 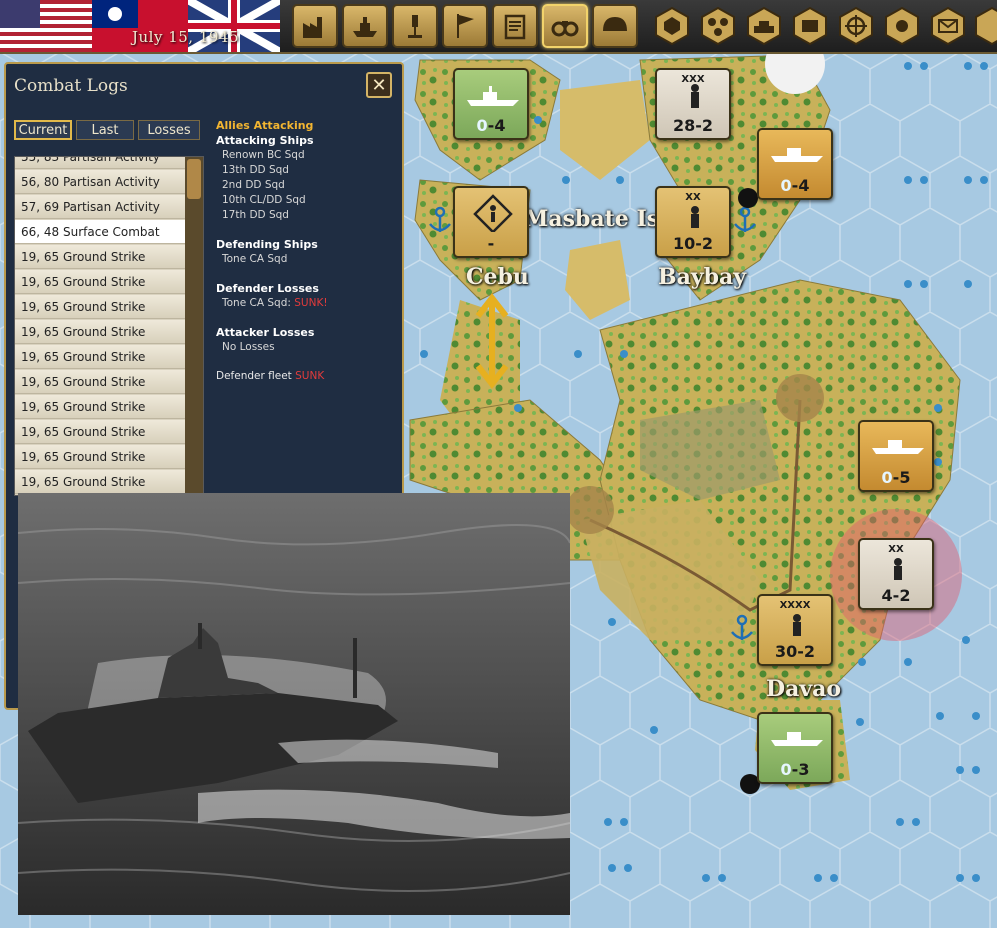 I want to click on attacker-losses-value: No Losses, so click(x=248, y=347).